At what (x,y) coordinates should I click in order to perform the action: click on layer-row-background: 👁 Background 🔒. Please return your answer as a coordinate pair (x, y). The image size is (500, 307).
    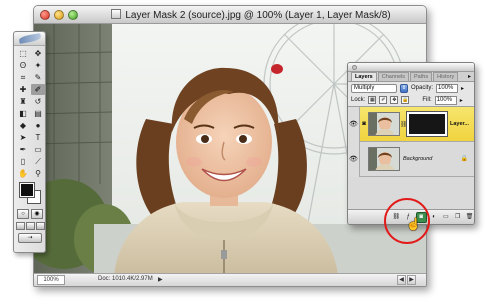
    Looking at the image, I should click on (411, 159).